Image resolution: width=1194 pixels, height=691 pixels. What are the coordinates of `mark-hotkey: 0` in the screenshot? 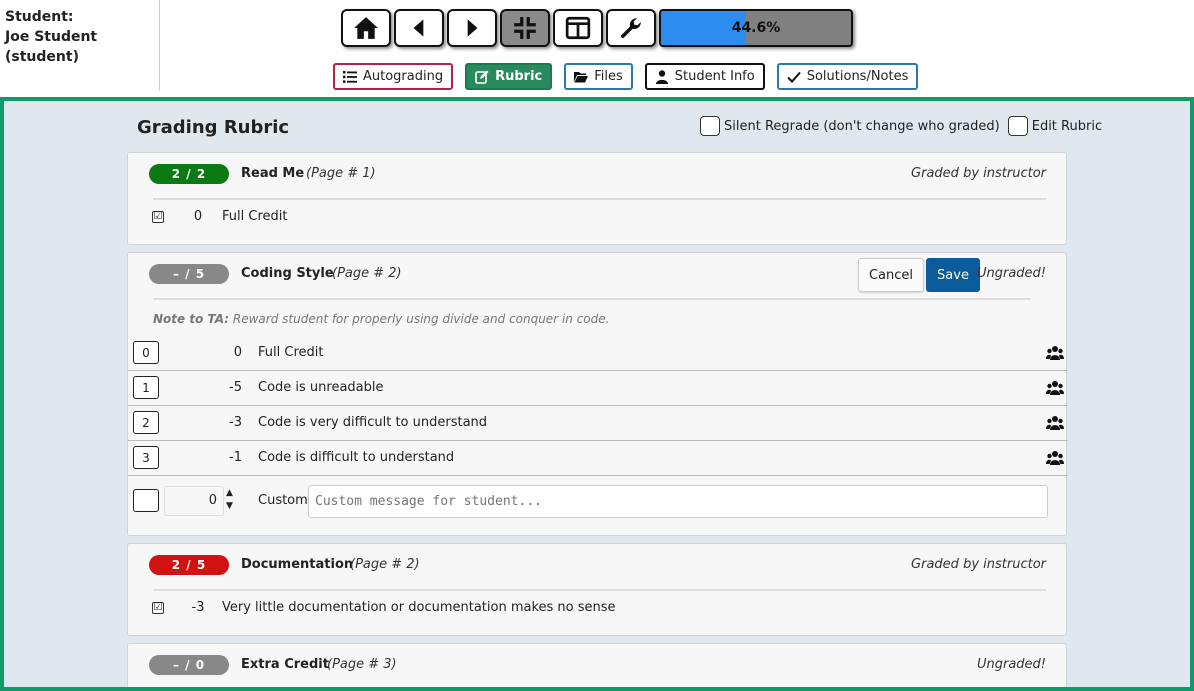 It's located at (146, 352).